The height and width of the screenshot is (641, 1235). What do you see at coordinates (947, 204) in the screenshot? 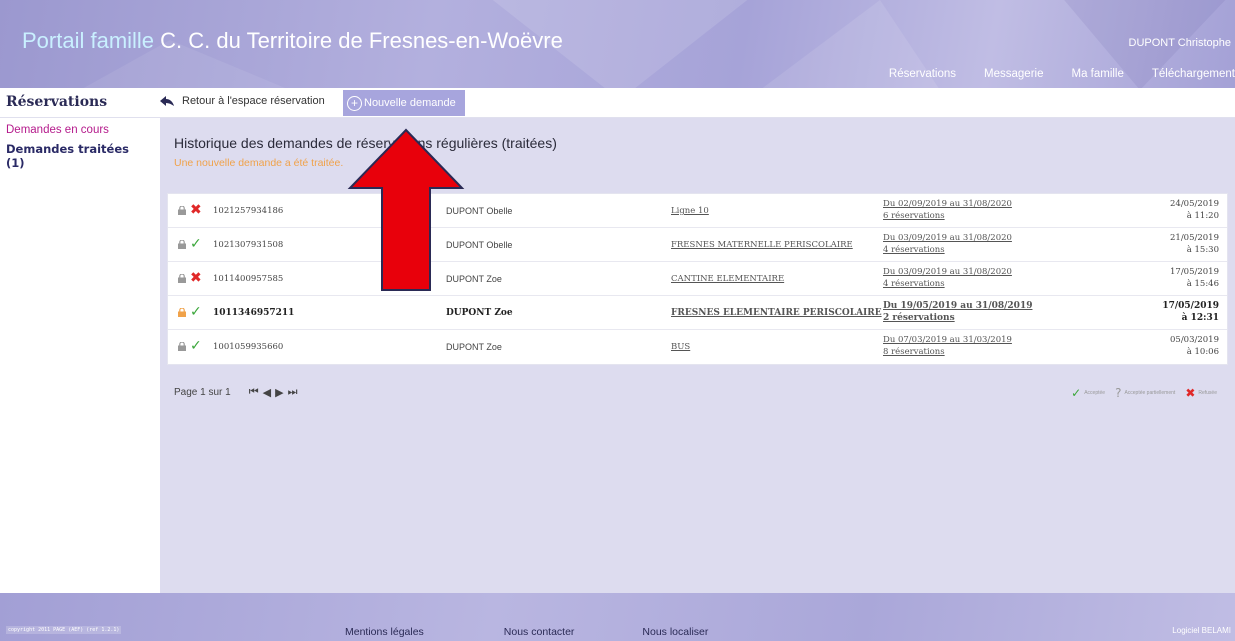
I see `period-range: Du 02/09/2019 au 31/08/2020` at bounding box center [947, 204].